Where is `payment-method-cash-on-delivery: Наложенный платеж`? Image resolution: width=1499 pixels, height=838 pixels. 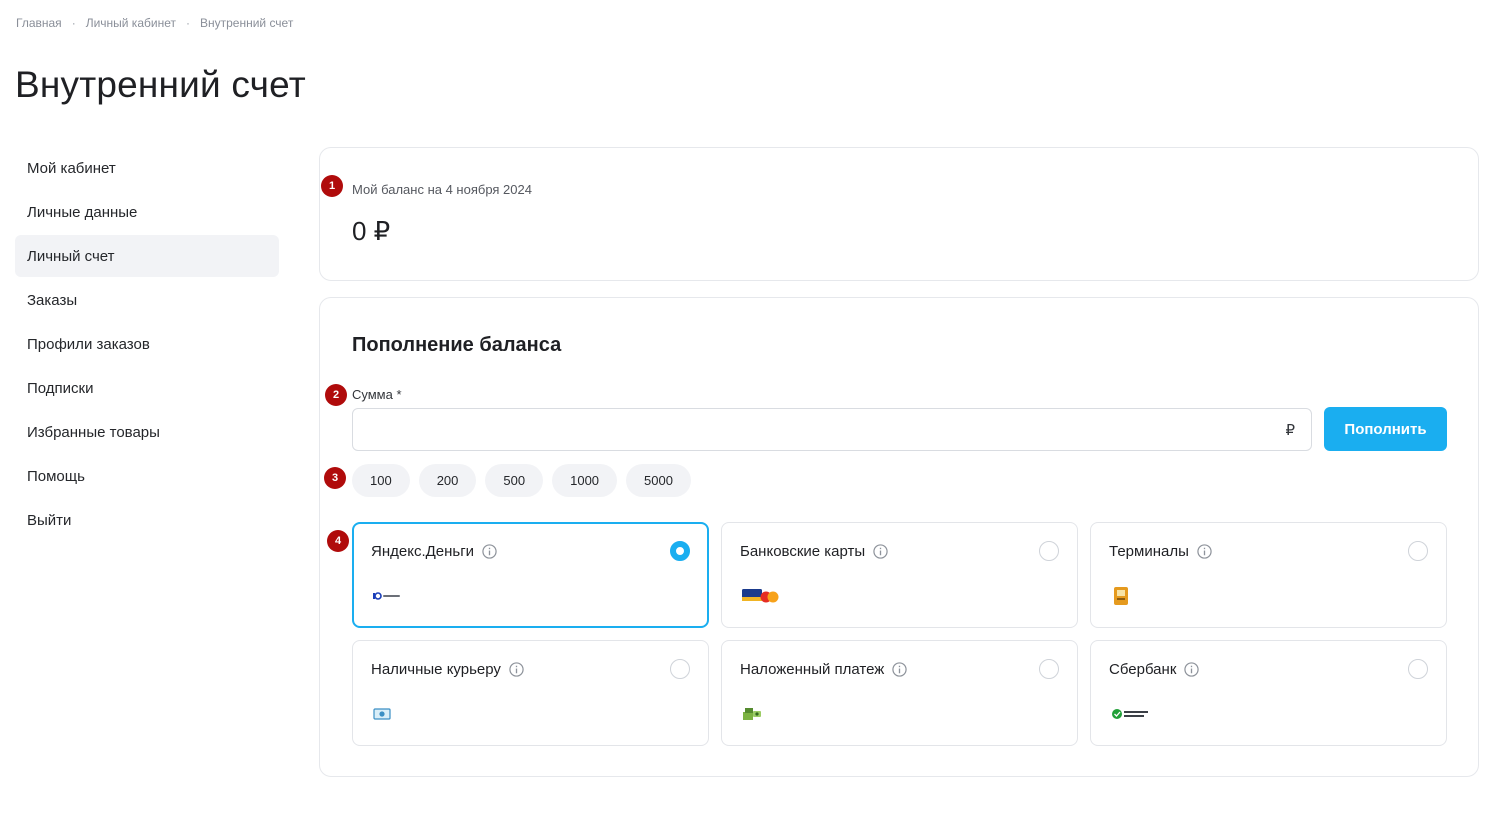 payment-method-cash-on-delivery: Наложенный платеж is located at coordinates (899, 693).